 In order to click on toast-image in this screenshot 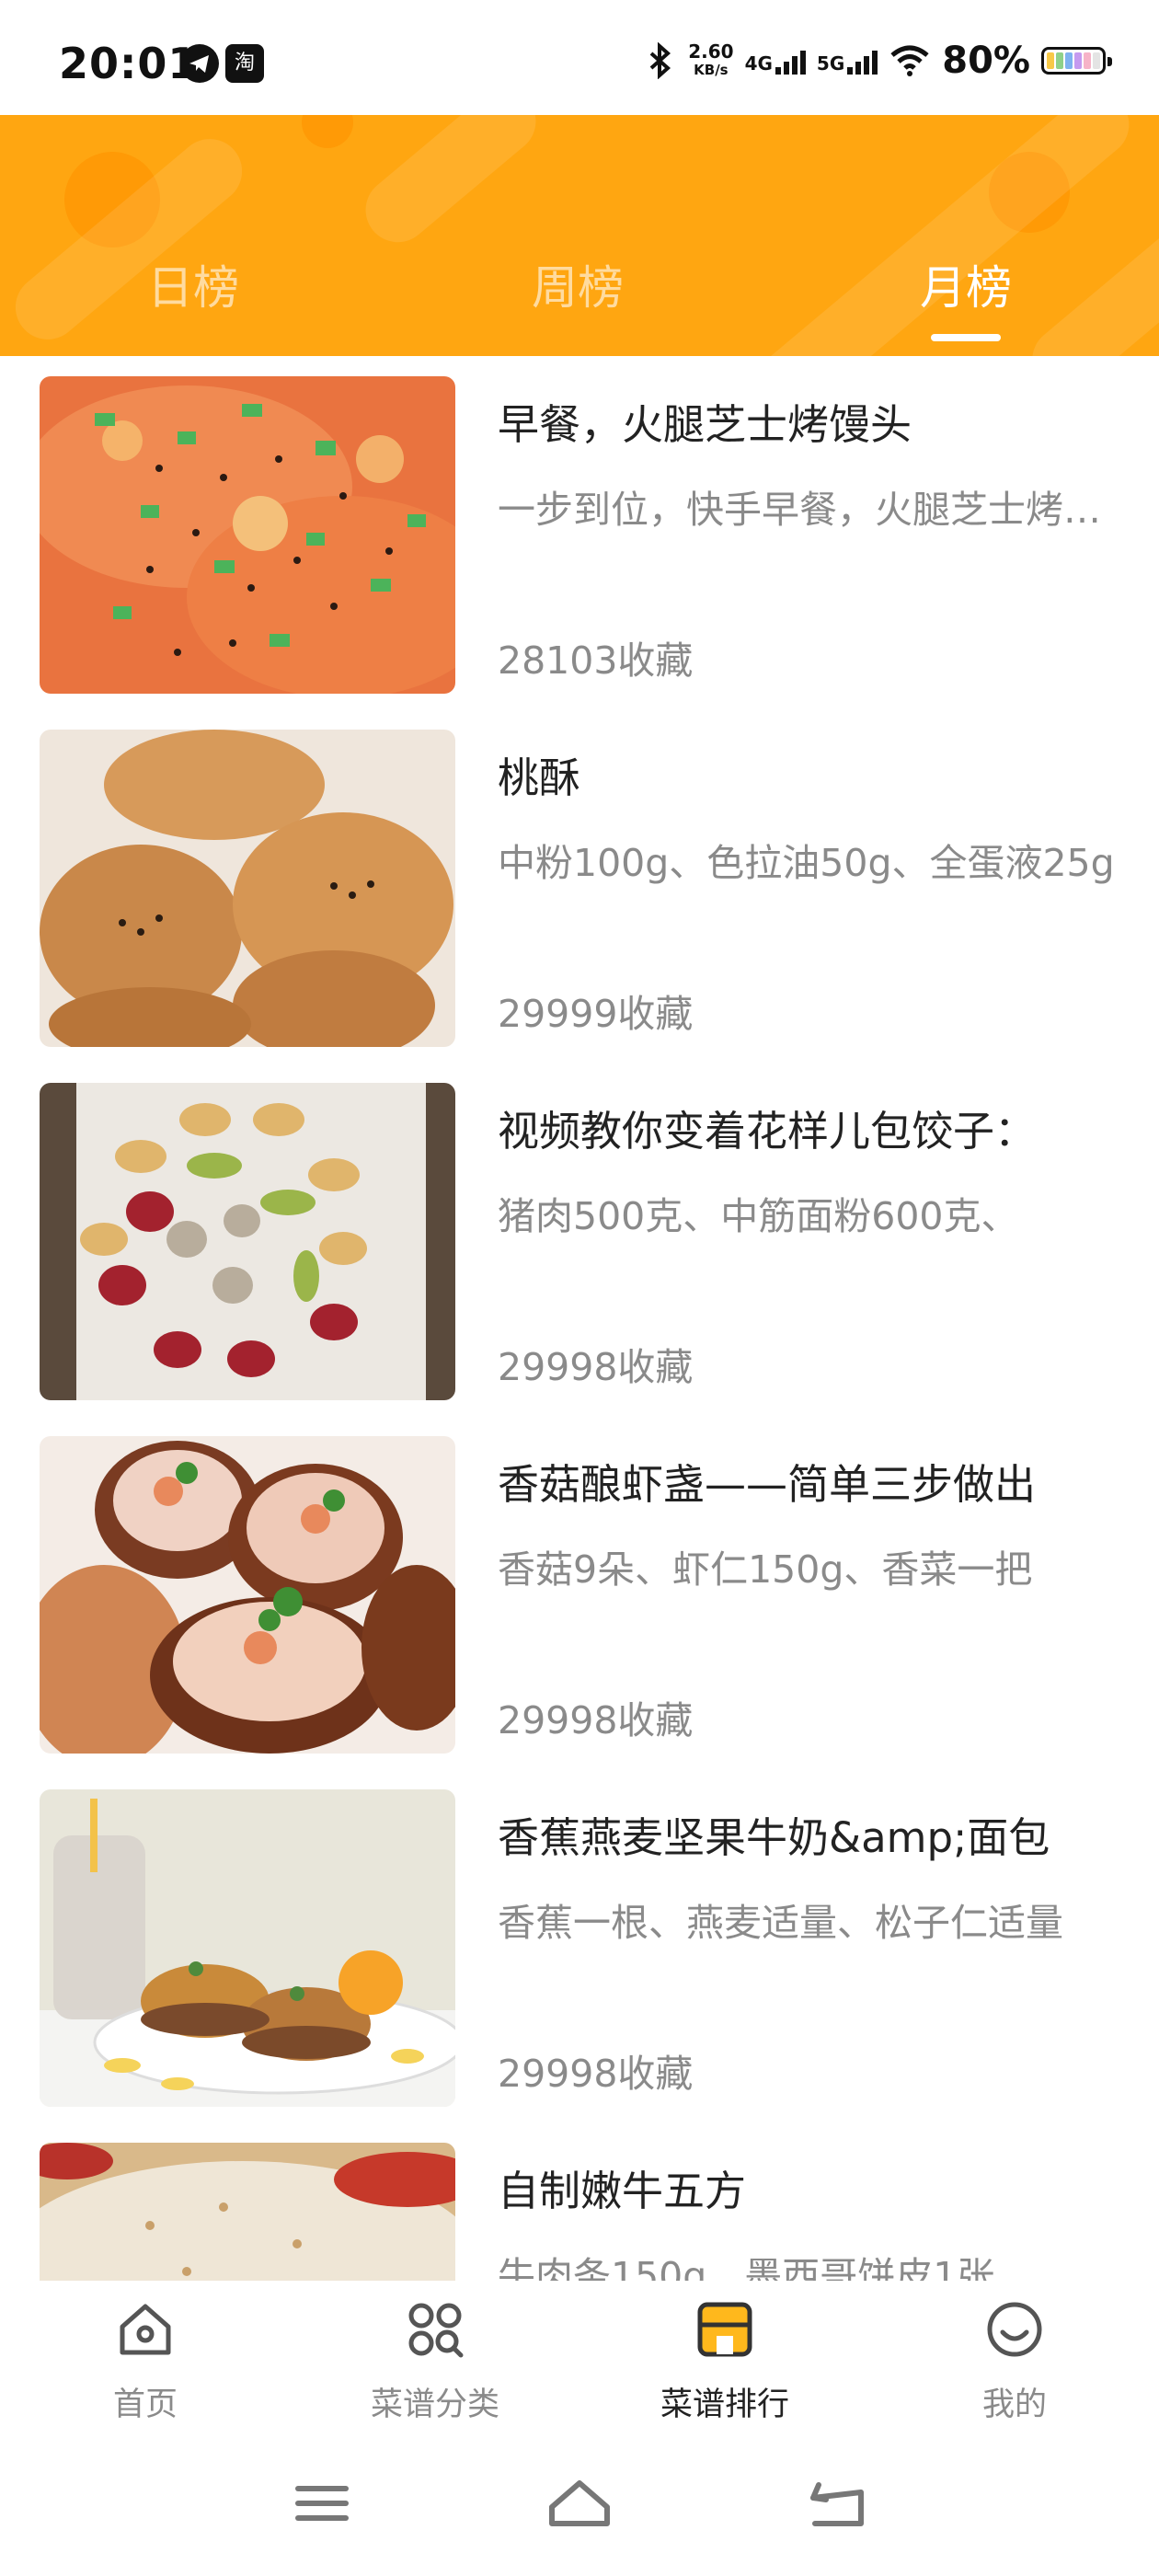, I will do `click(247, 535)`.